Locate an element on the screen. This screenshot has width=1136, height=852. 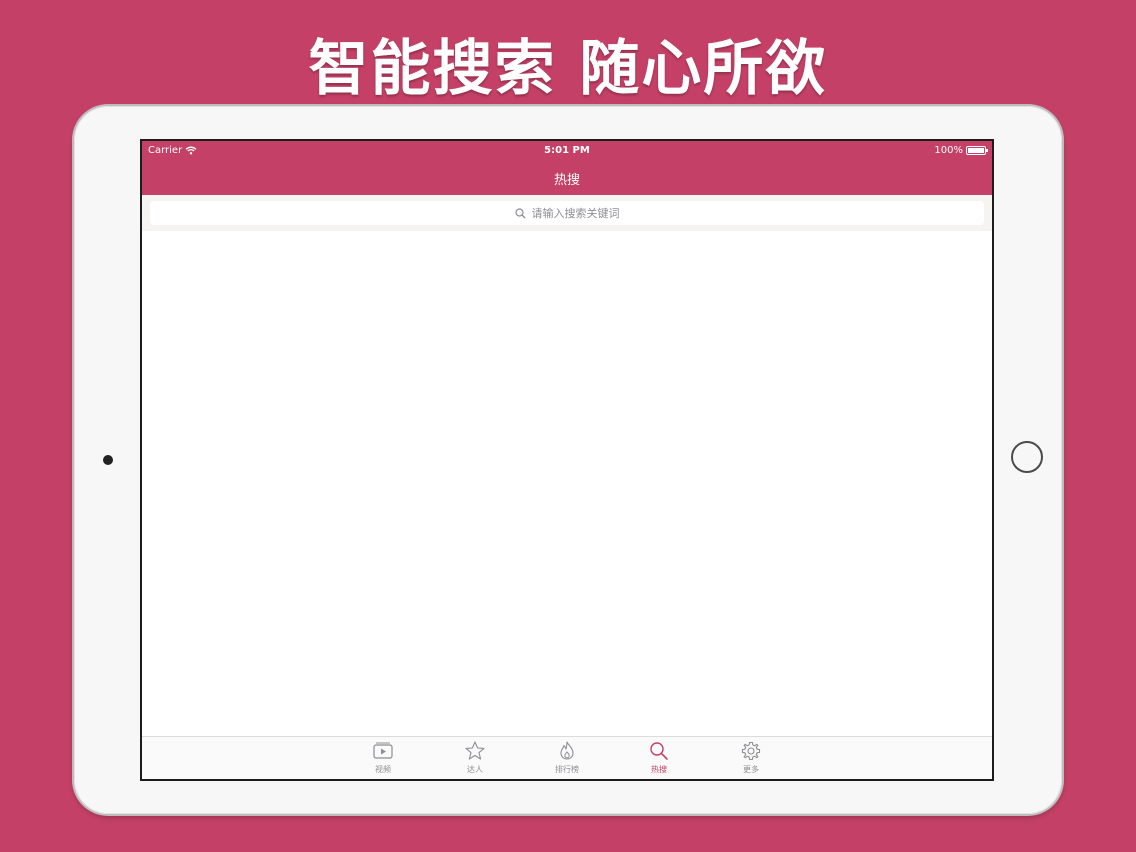
video-icon is located at coordinates (383, 750).